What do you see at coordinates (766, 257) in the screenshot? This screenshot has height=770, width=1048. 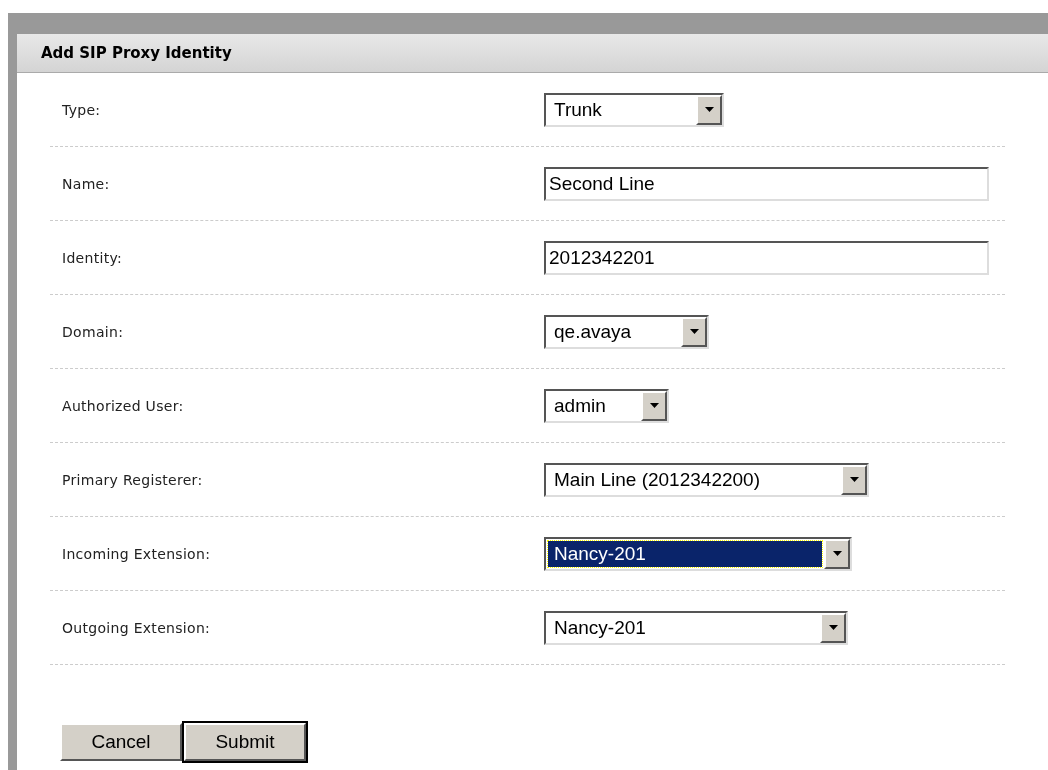 I see `text-field: 2012342201` at bounding box center [766, 257].